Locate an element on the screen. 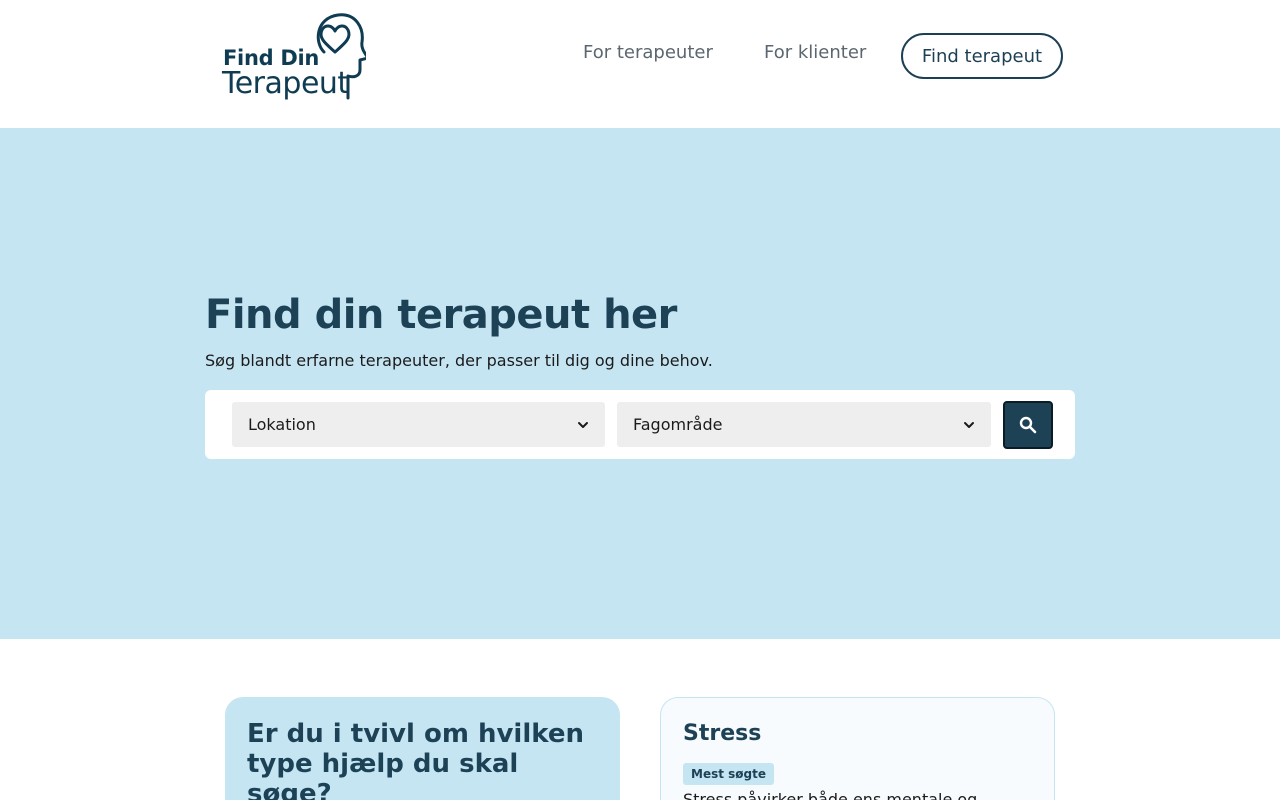 This screenshot has height=800, width=1280. topic-card-title: Stress is located at coordinates (722, 733).